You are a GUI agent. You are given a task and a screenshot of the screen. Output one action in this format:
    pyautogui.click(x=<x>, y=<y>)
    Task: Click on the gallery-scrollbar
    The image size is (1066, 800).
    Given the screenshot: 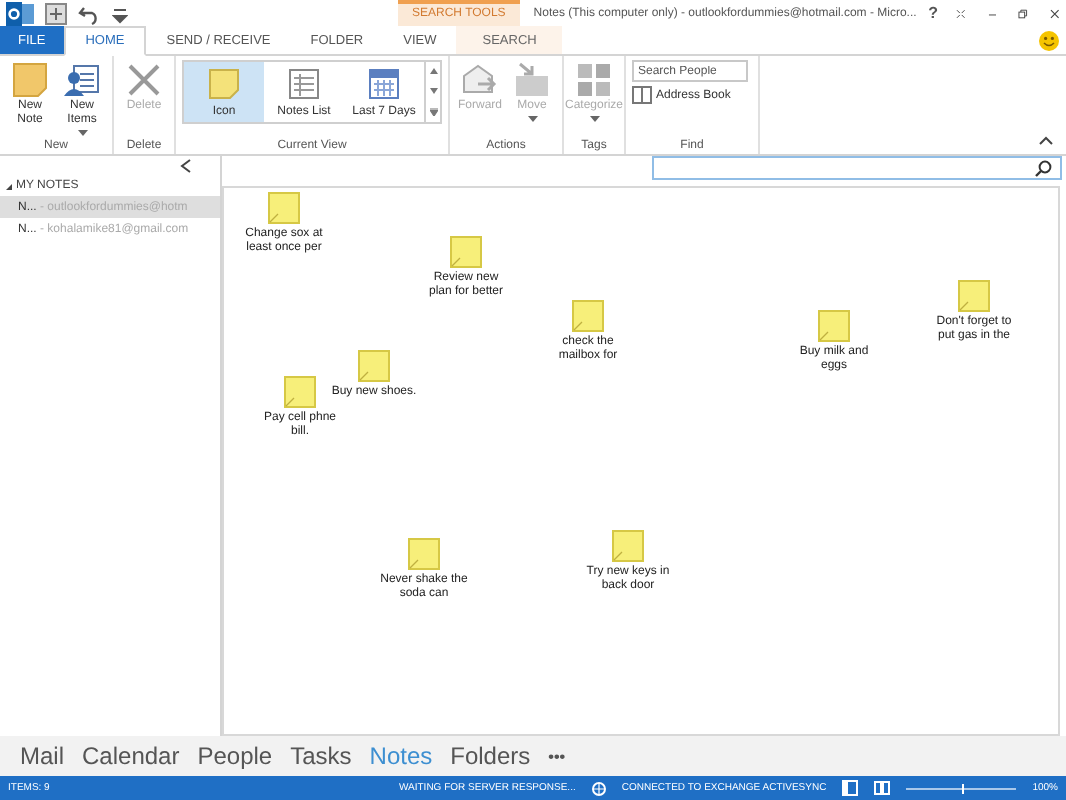 What is the action you would take?
    pyautogui.click(x=432, y=92)
    